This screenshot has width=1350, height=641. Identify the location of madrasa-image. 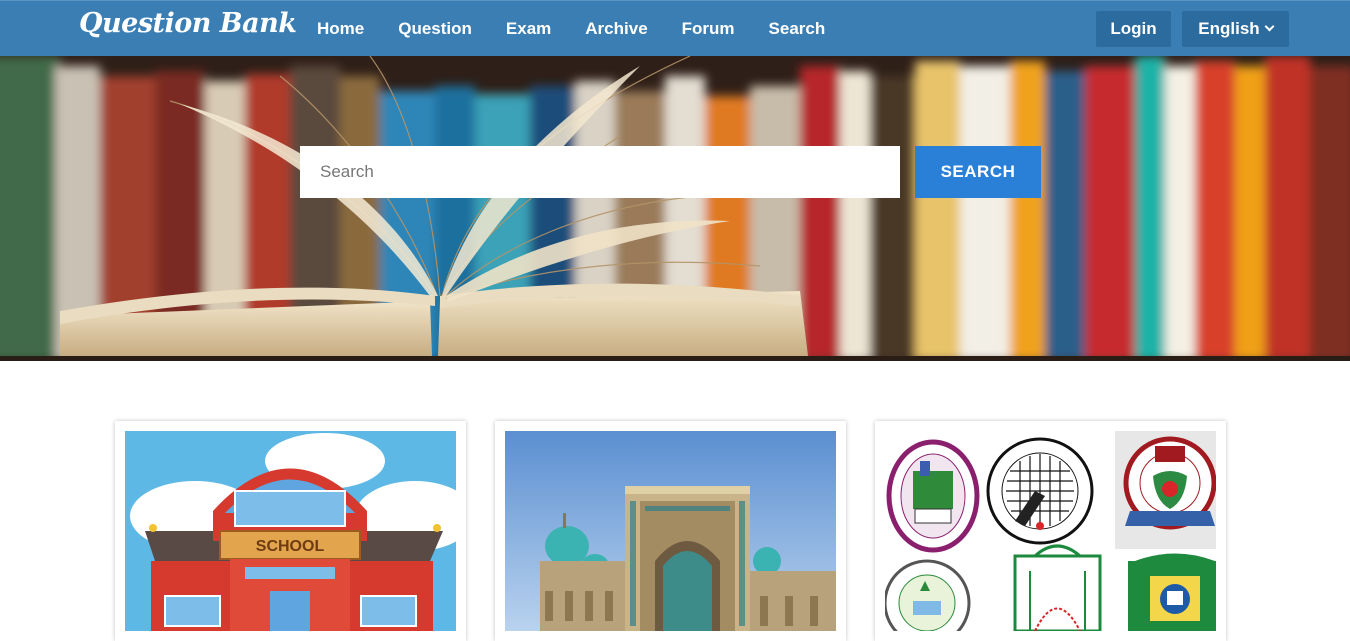
(670, 531).